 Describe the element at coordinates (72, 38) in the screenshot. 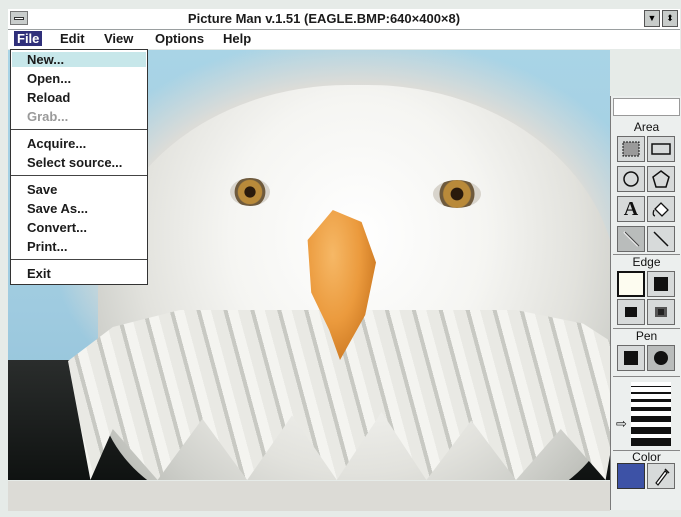

I see `menu-edit: Edit` at that location.